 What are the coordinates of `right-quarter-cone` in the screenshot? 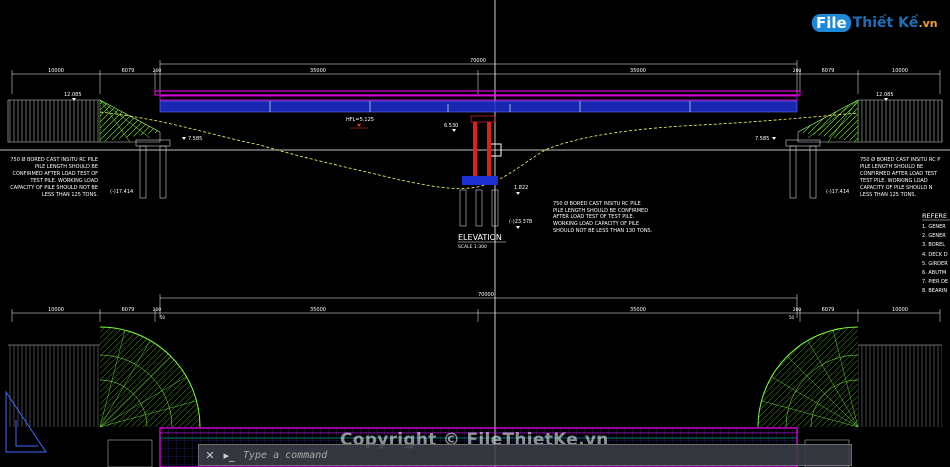 It's located at (849, 377).